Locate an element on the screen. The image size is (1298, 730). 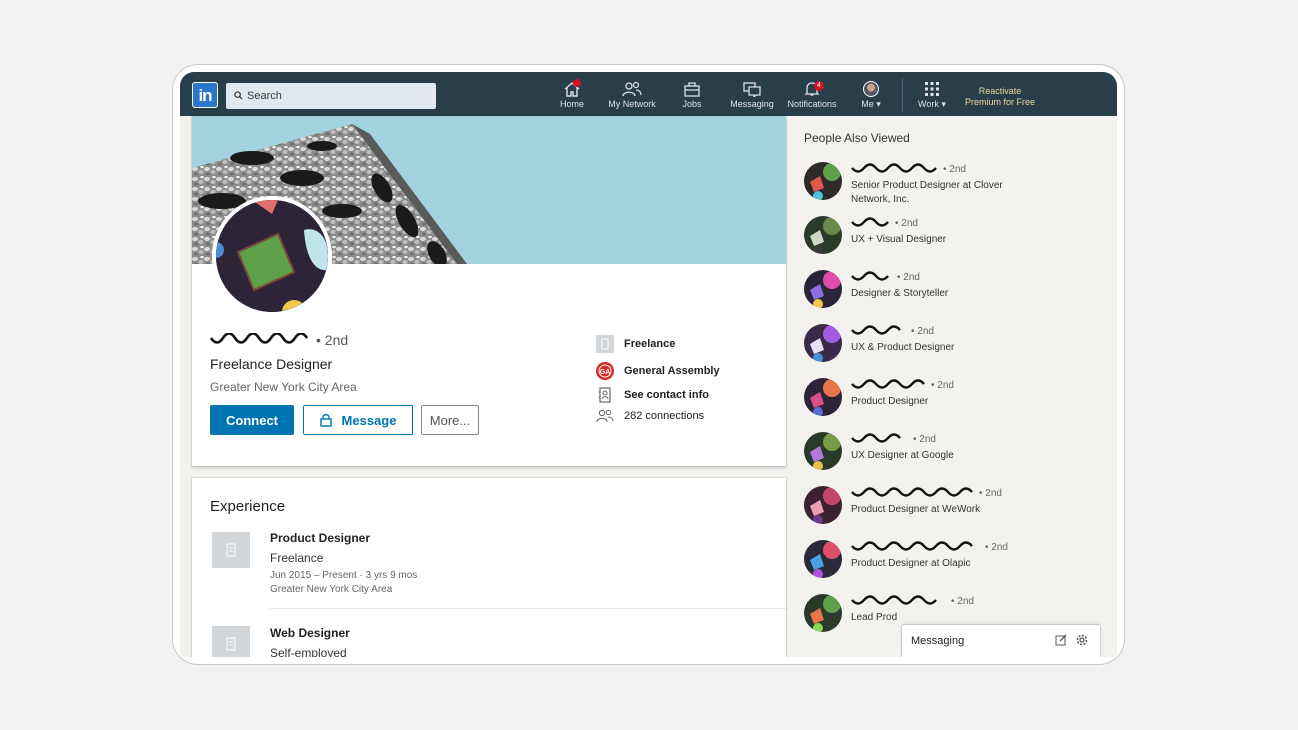
nav-messaging: Messaging is located at coordinates (752, 98).